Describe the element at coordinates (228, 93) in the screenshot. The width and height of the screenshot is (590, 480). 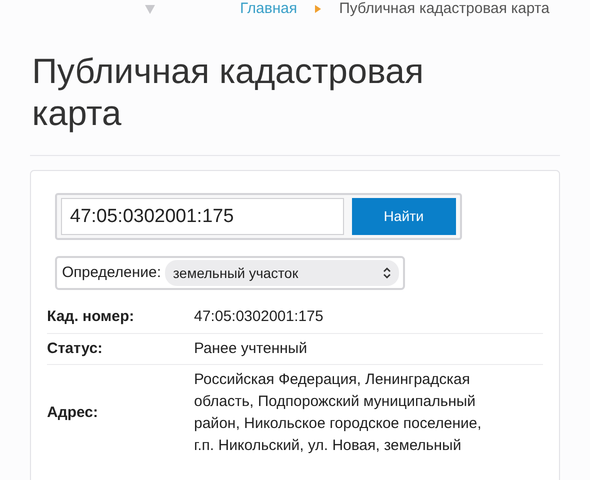
I see `page-title: Публичная кадастровая карта` at that location.